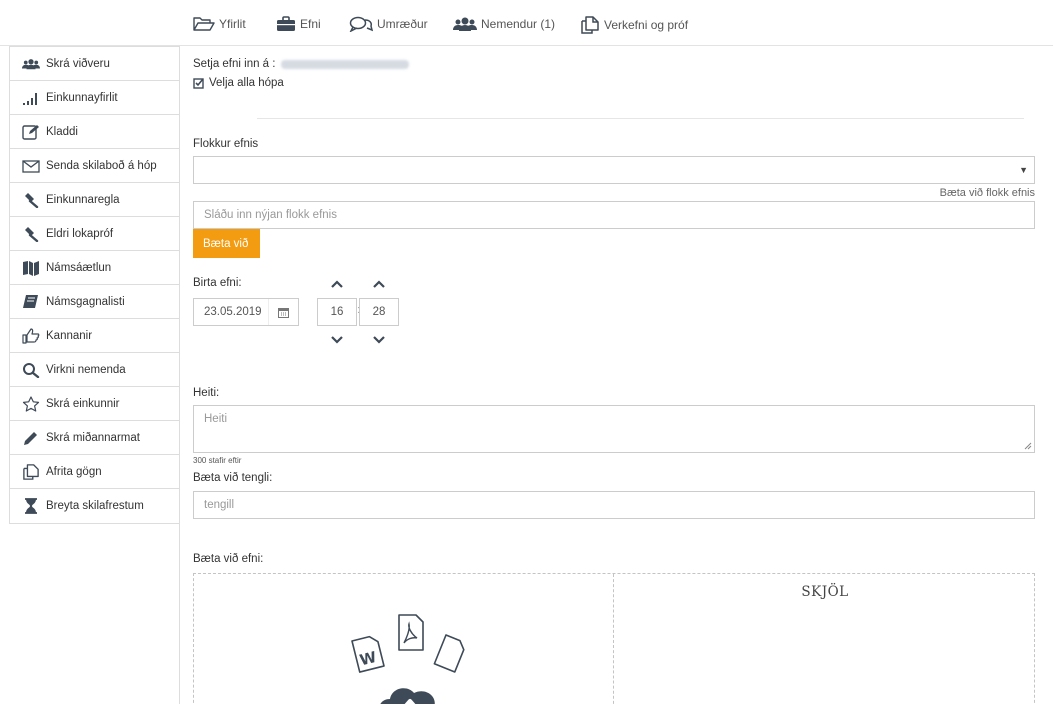 This screenshot has height=704, width=1053. I want to click on sidebar-item-label: Skrá miðannarmat, so click(93, 437).